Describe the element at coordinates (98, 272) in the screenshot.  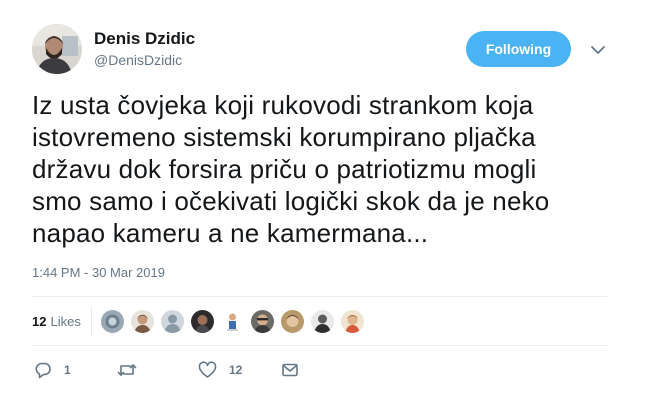
I see `tweet-timestamp: 1:44 PM - 30 Mar 2019` at that location.